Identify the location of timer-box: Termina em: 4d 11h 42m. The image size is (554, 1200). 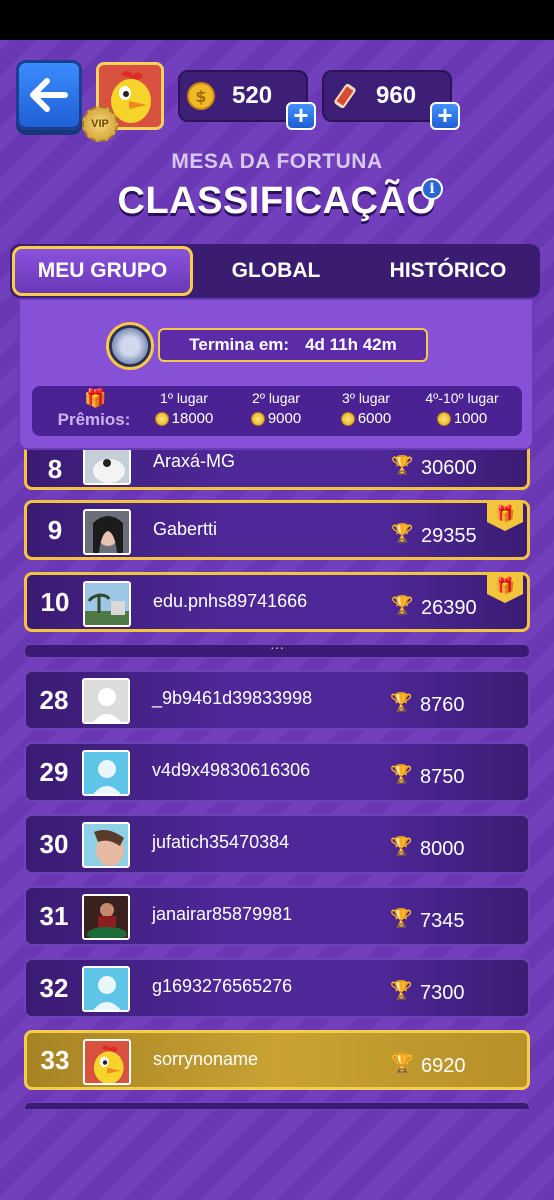
(293, 345).